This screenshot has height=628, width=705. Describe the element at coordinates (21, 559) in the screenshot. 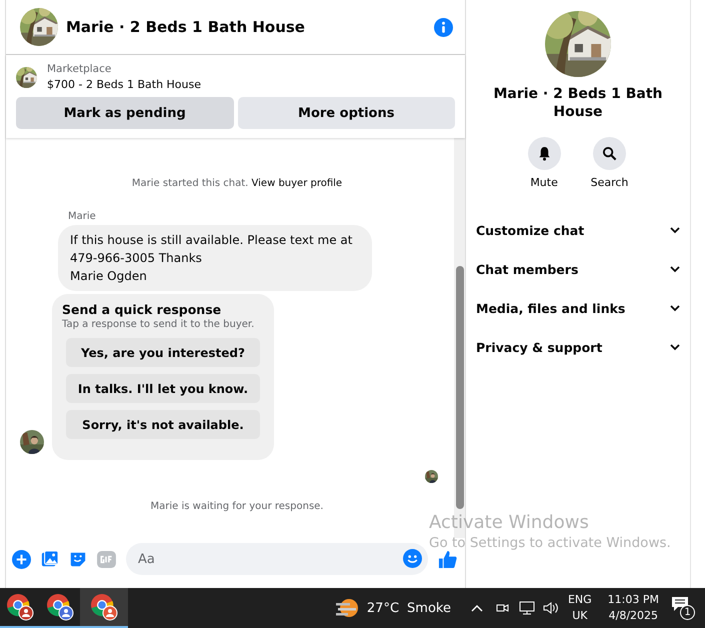

I see `plus-icon` at that location.